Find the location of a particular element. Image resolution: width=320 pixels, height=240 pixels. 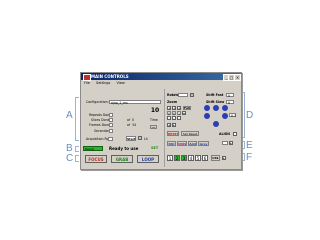

slices-done-field is located at coordinates (111, 120).